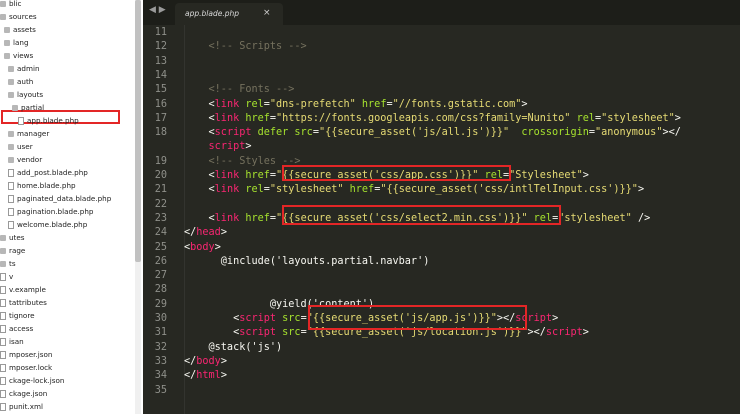 The height and width of the screenshot is (414, 740). What do you see at coordinates (31, 367) in the screenshot?
I see `sidebar-item-label: mposer.lock` at bounding box center [31, 367].